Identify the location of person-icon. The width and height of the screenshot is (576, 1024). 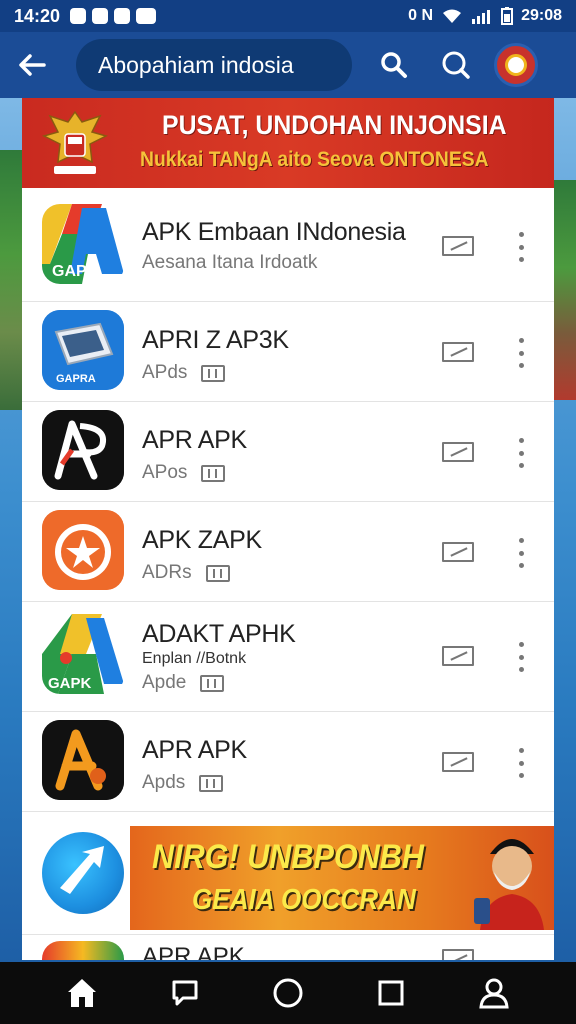
(494, 993).